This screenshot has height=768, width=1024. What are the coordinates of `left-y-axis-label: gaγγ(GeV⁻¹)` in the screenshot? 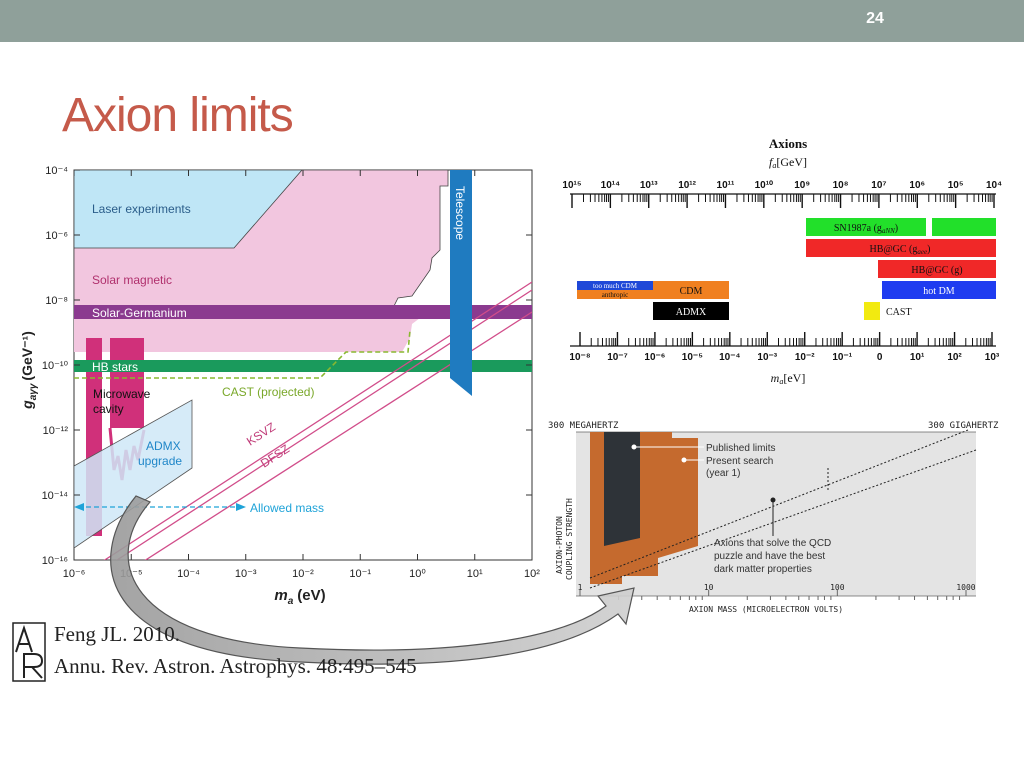 It's located at (29, 370).